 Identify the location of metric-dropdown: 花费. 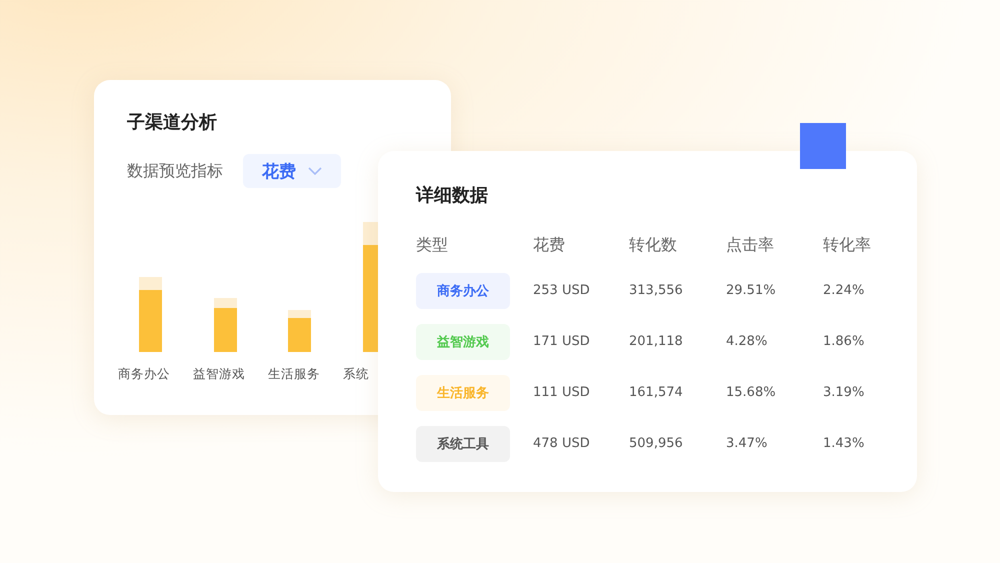
(292, 171).